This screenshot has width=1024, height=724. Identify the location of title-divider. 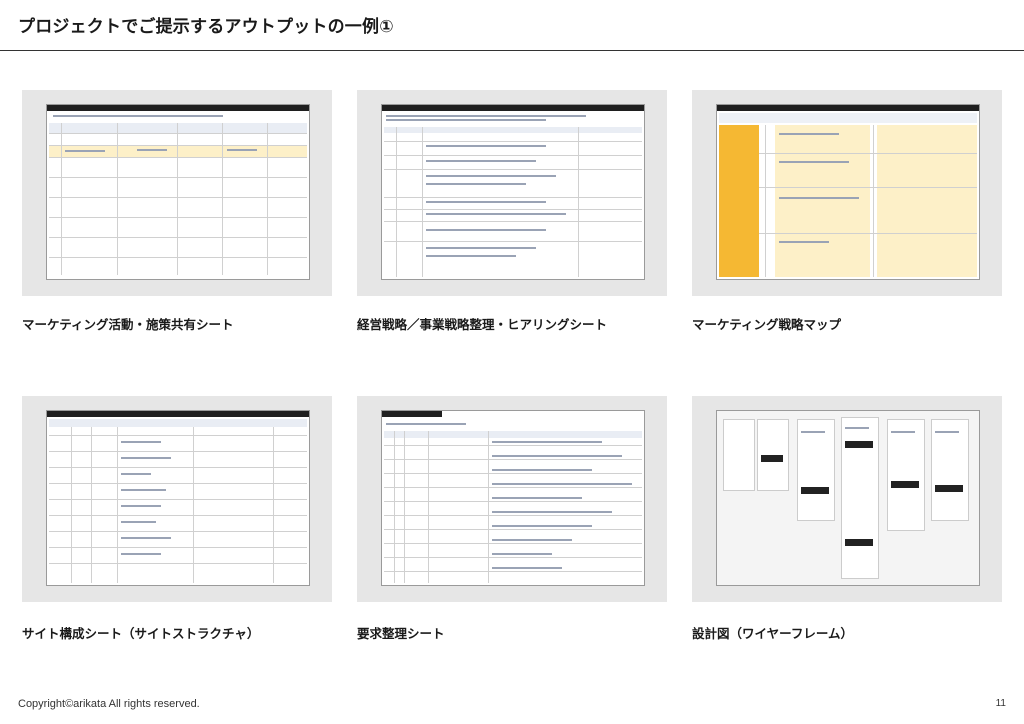
(512, 50).